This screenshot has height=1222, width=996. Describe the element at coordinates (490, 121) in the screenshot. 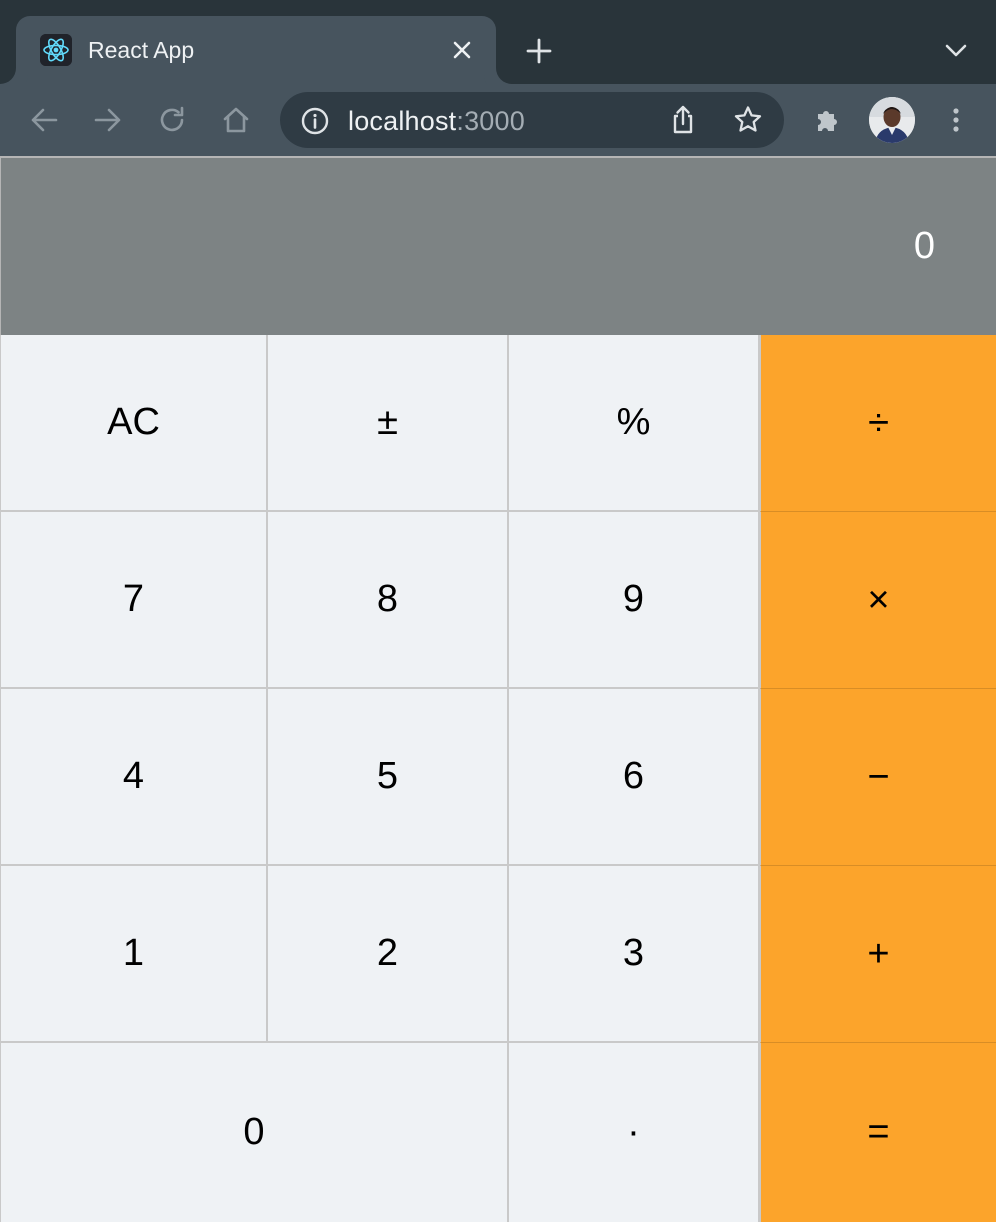

I see `url-port: :3000` at that location.